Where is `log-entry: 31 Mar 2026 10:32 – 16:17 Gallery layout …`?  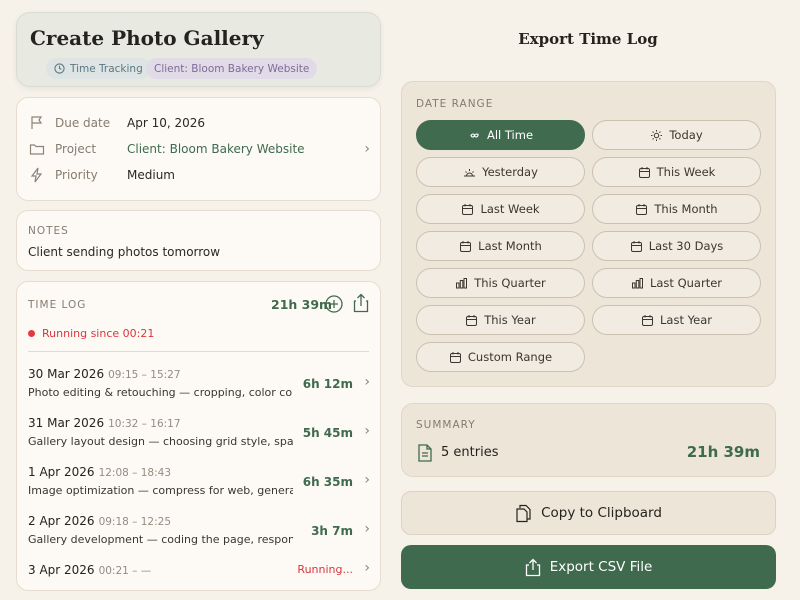 log-entry: 31 Mar 2026 10:32 – 16:17 Gallery layout … is located at coordinates (199, 436).